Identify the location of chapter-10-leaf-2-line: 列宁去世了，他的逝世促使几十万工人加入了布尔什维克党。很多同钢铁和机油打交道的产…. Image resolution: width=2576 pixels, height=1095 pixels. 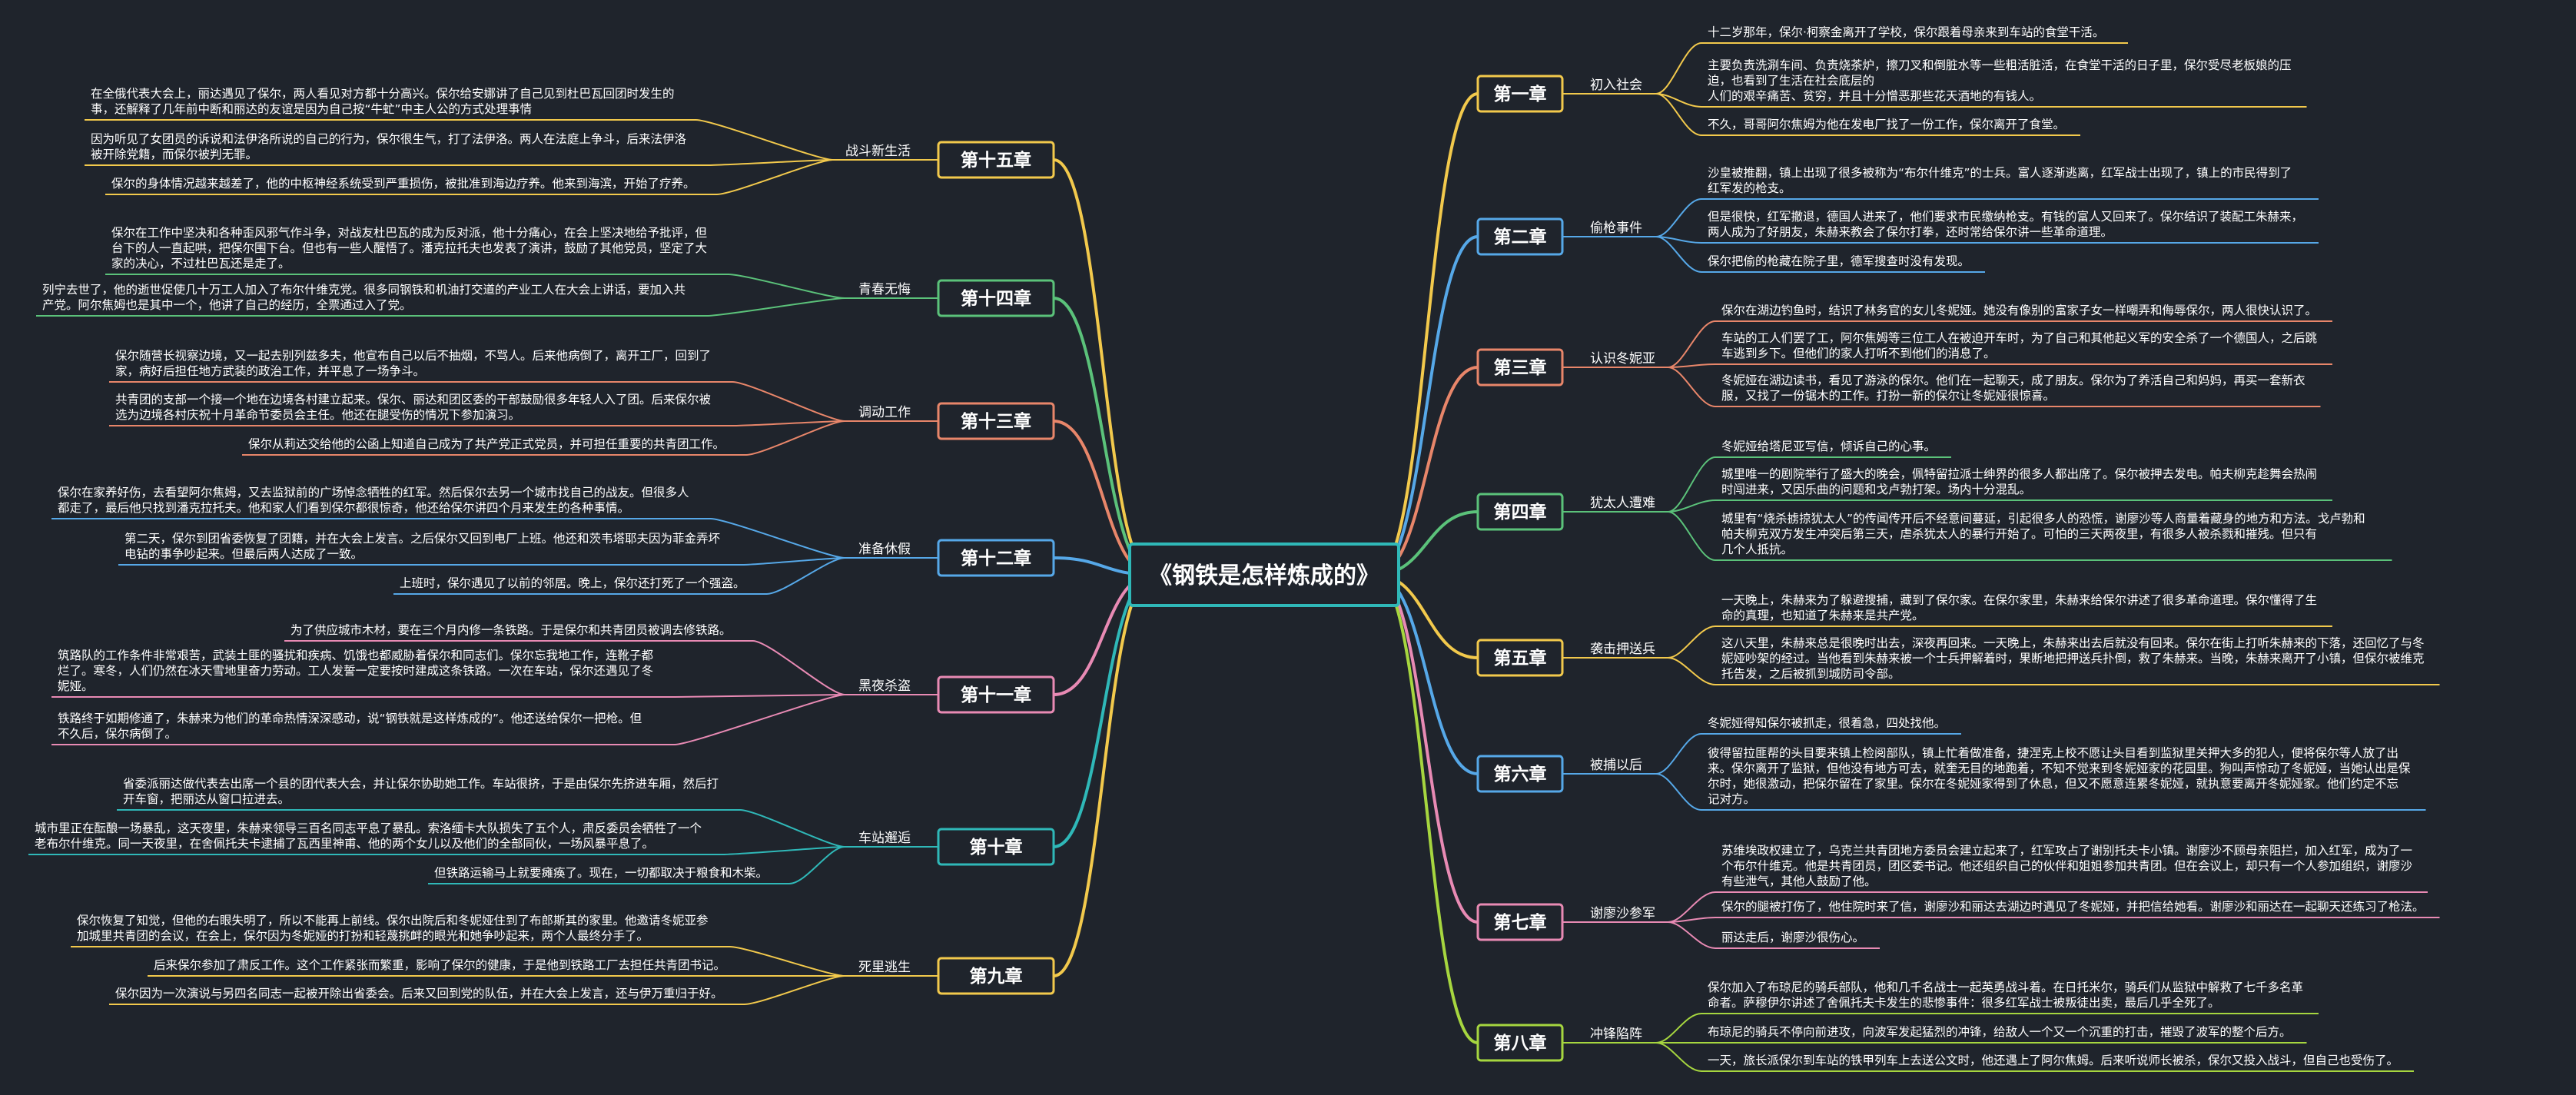
(363, 290).